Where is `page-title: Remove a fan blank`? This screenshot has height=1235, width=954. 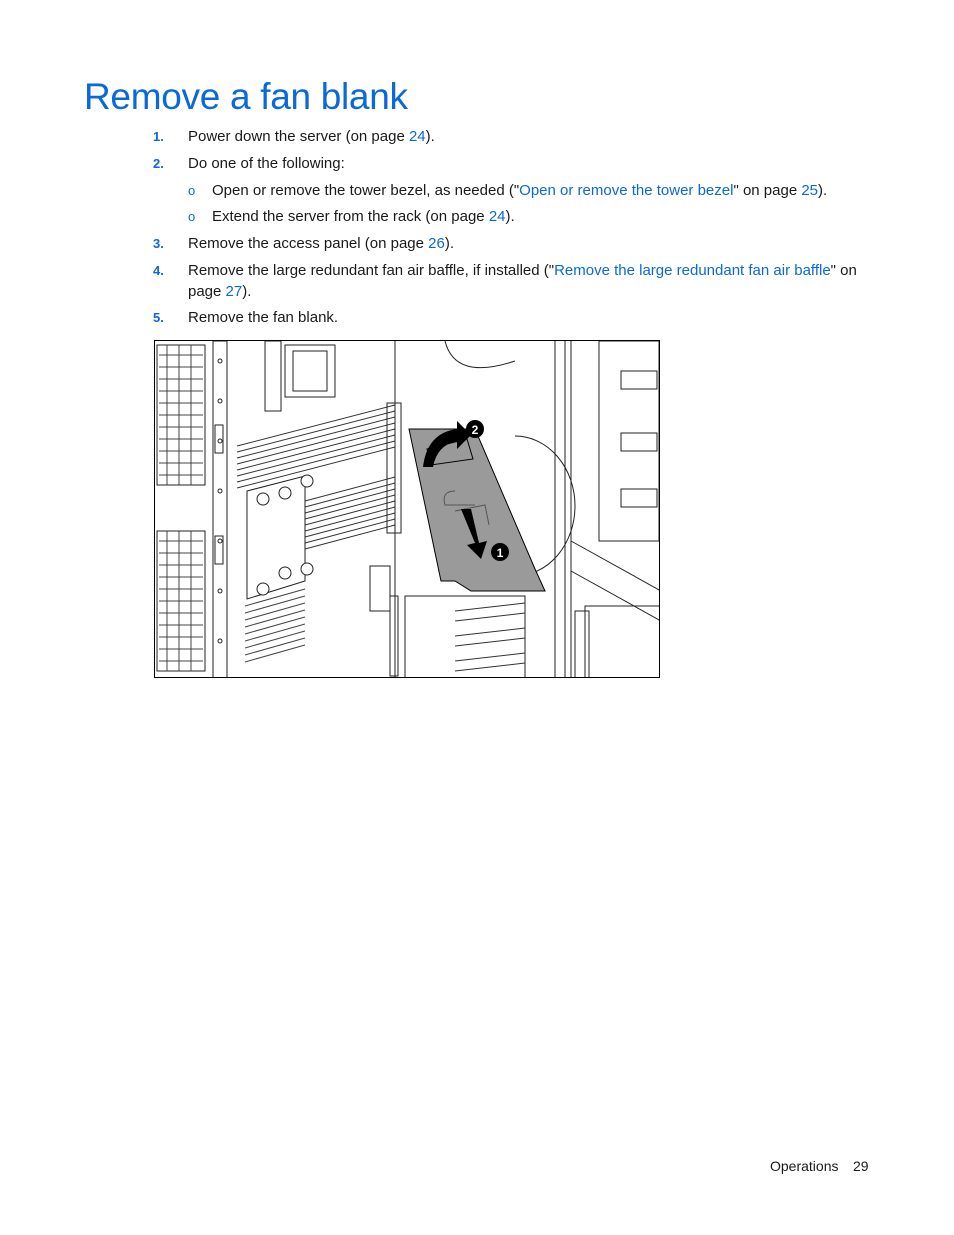 page-title: Remove a fan blank is located at coordinates (246, 96).